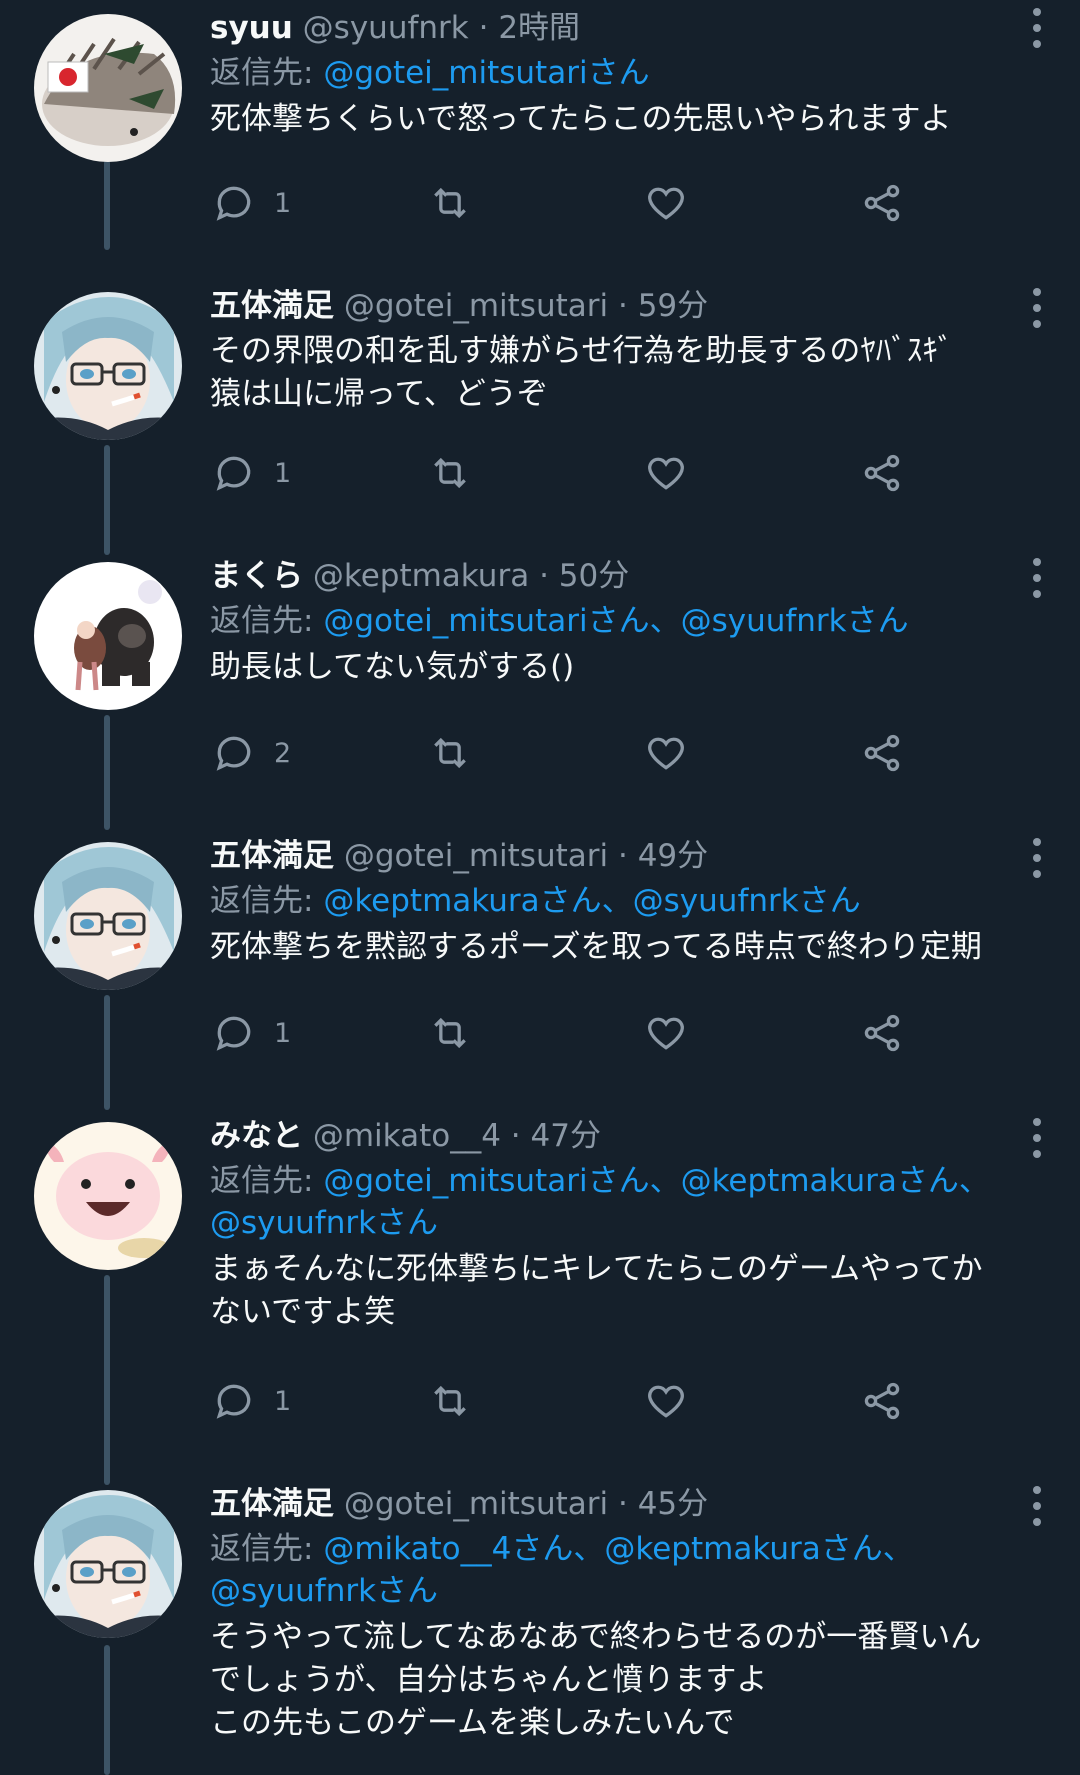  Describe the element at coordinates (625, 901) in the screenshot. I see `reply-to-line: 返信先: @keptmakuraさん、@syuufnrkさん` at that location.